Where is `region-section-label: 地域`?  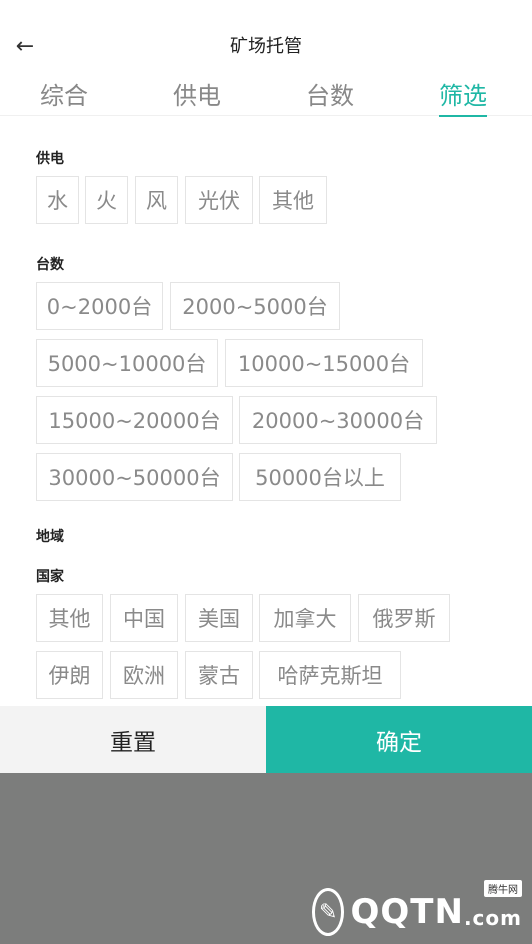
region-section-label: 地域 is located at coordinates (50, 537).